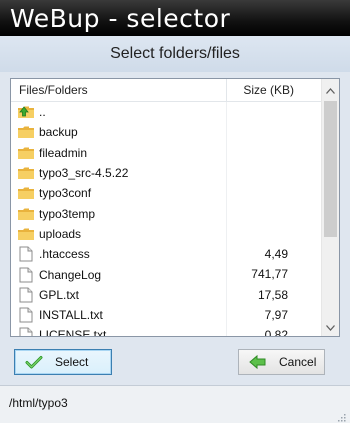 Image resolution: width=350 pixels, height=423 pixels. I want to click on row-name-cell: uploads, so click(119, 234).